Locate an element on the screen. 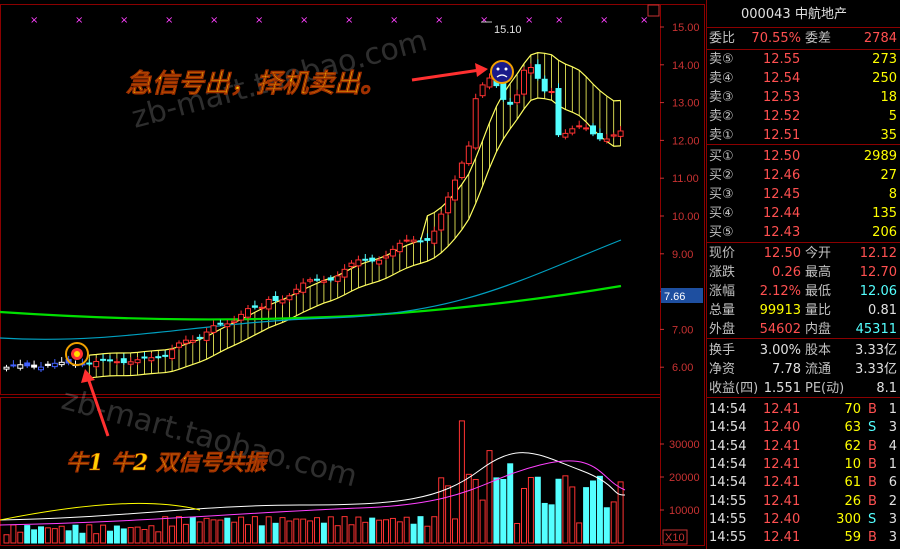 The height and width of the screenshot is (549, 900). tick-count: 4 is located at coordinates (892, 446).